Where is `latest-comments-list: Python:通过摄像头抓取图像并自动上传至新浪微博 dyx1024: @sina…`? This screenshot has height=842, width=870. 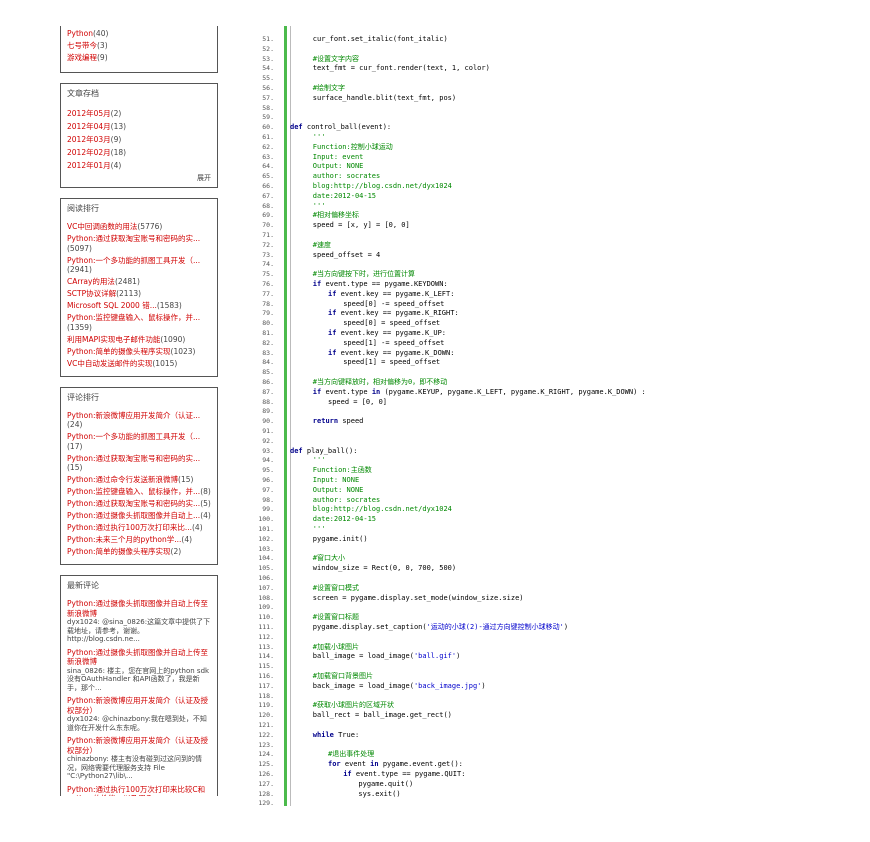
latest-comments-list: Python:通过摄像头抓取图像并自动上传至新浪微博 dyx1024: @sina… is located at coordinates (139, 694).